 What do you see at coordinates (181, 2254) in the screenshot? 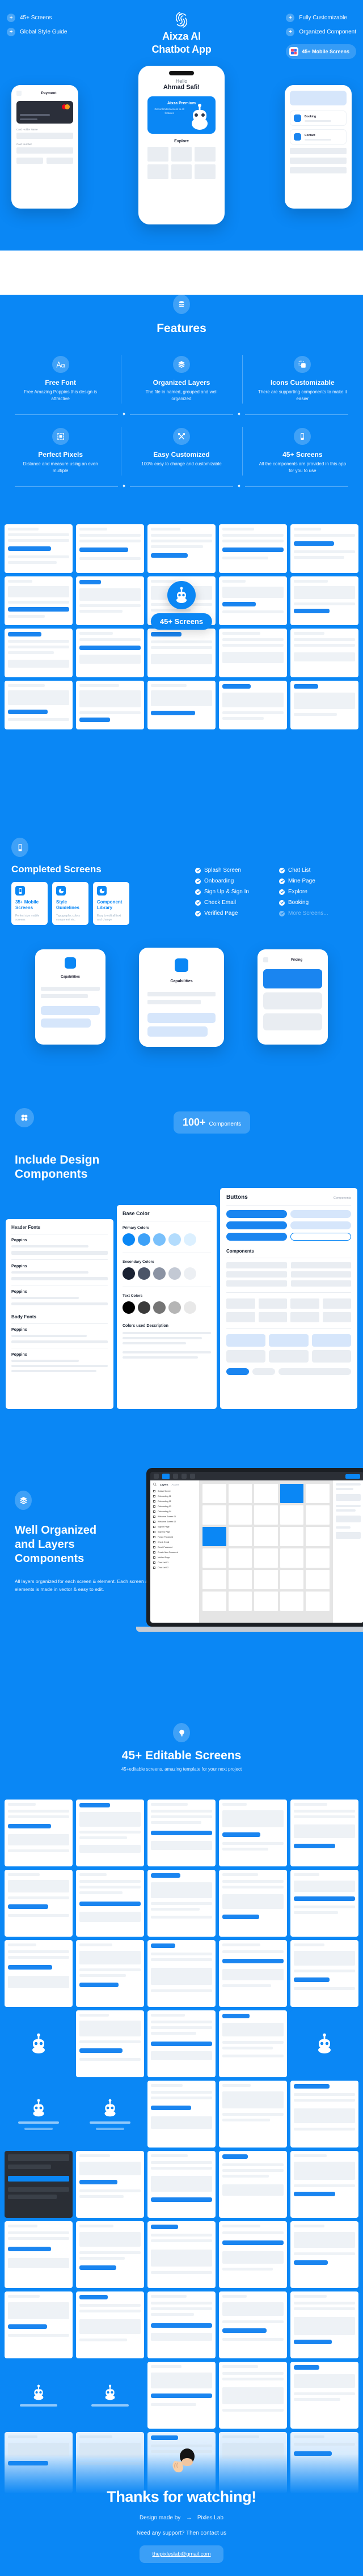
I see `editable-screens-grid-row7` at bounding box center [181, 2254].